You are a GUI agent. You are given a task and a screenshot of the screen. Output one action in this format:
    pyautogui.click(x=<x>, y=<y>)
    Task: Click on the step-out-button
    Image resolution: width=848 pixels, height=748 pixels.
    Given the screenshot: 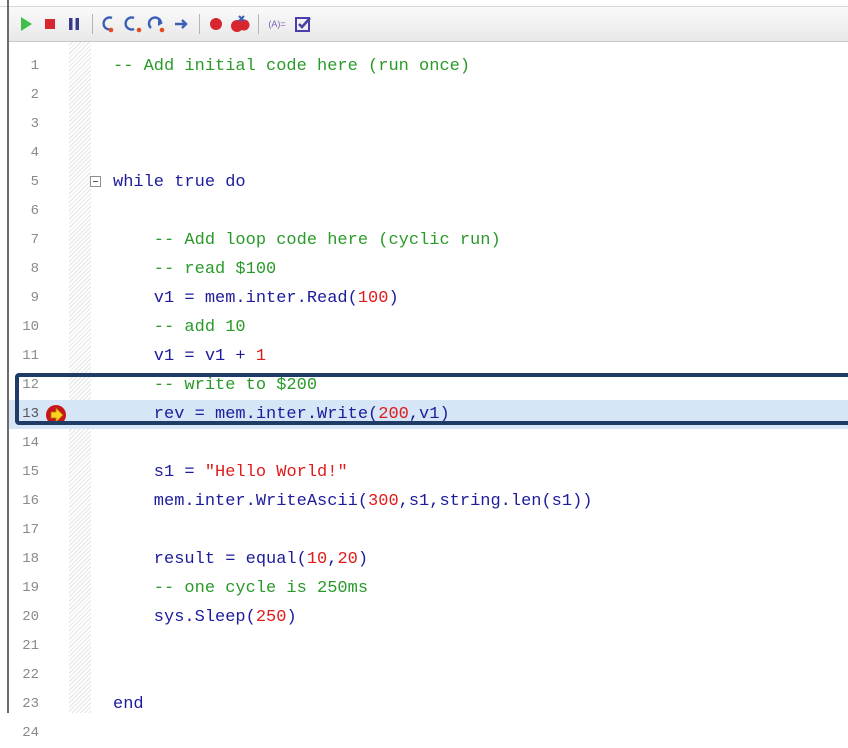 What is the action you would take?
    pyautogui.click(x=157, y=24)
    